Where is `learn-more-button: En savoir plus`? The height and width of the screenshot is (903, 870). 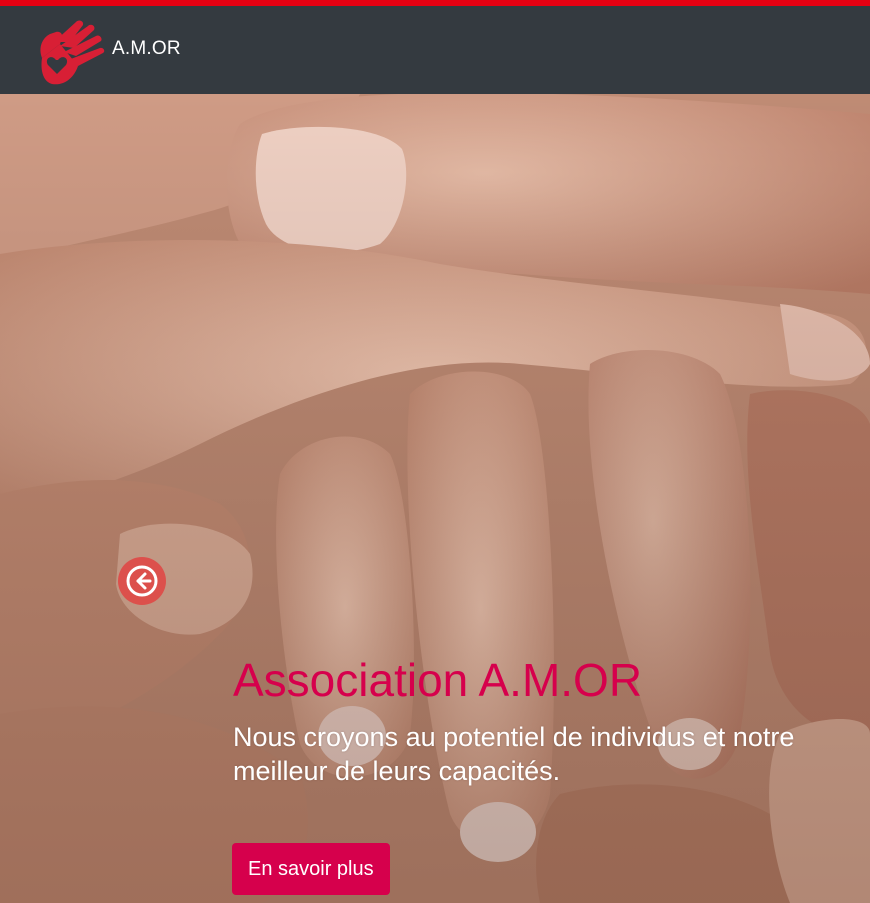 learn-more-button: En savoir plus is located at coordinates (311, 869).